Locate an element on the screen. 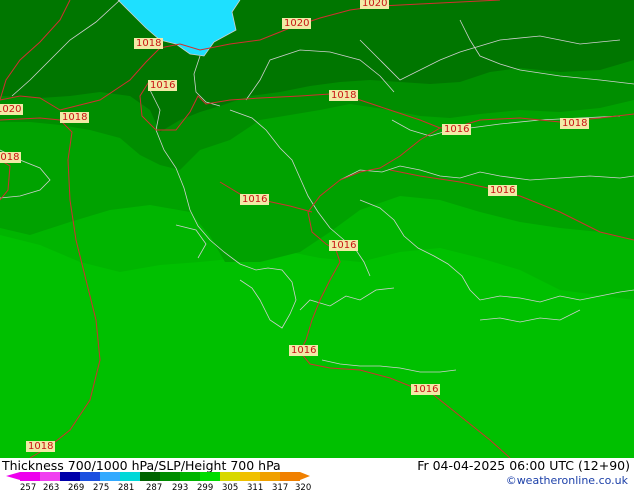 The width and height of the screenshot is (634, 493). legend-tick-label: 263 is located at coordinates (51, 488).